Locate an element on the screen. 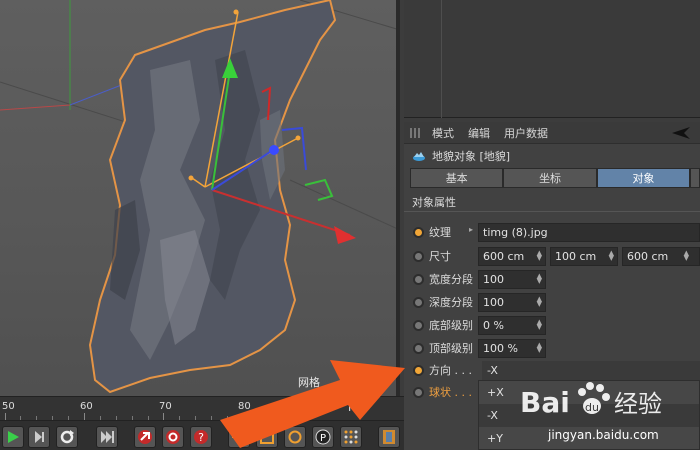  loop-icon is located at coordinates (67, 437).